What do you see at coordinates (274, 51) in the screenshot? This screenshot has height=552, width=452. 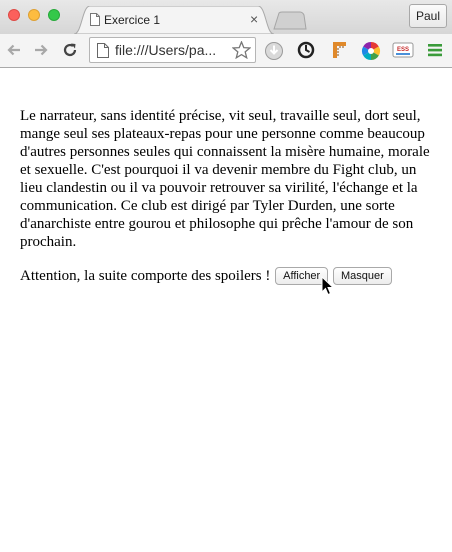 I see `download-icon` at bounding box center [274, 51].